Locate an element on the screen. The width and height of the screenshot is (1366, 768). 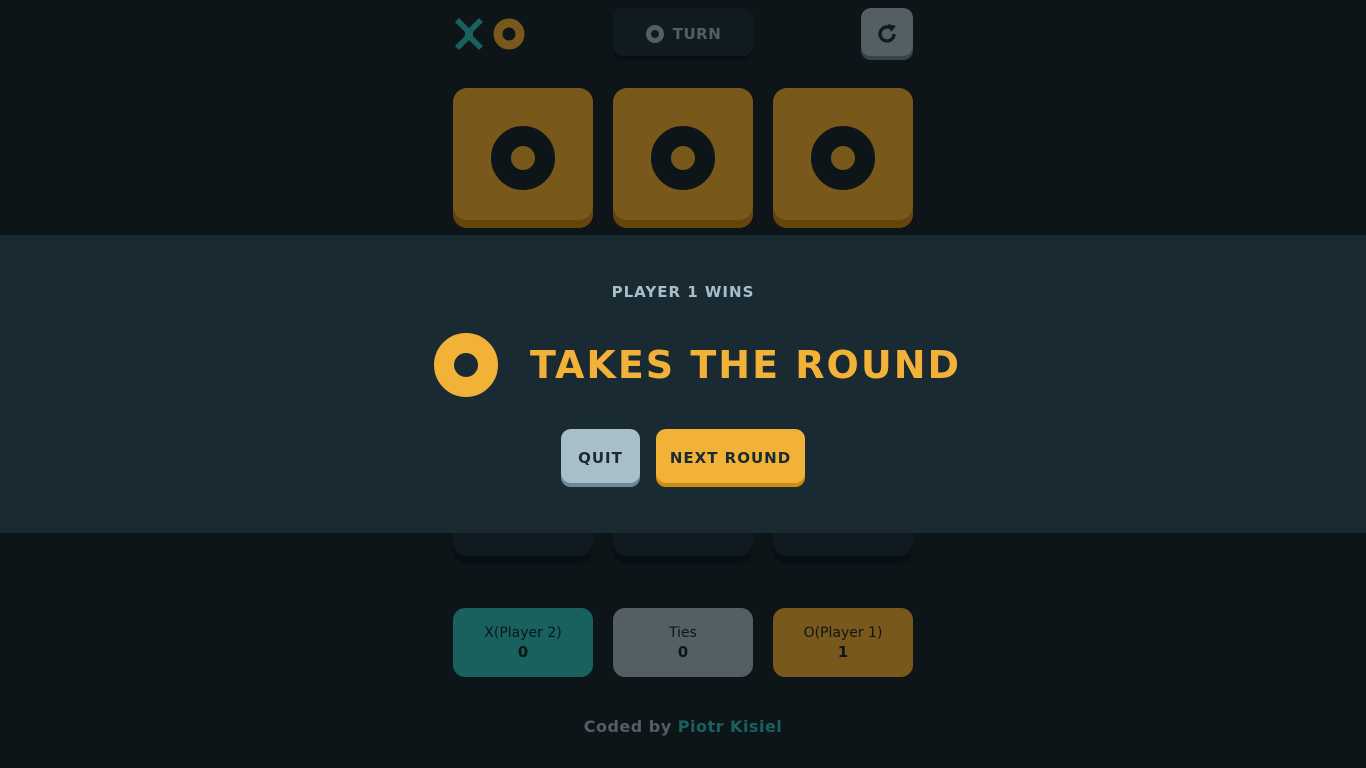
quit-button: QUIT is located at coordinates (600, 458).